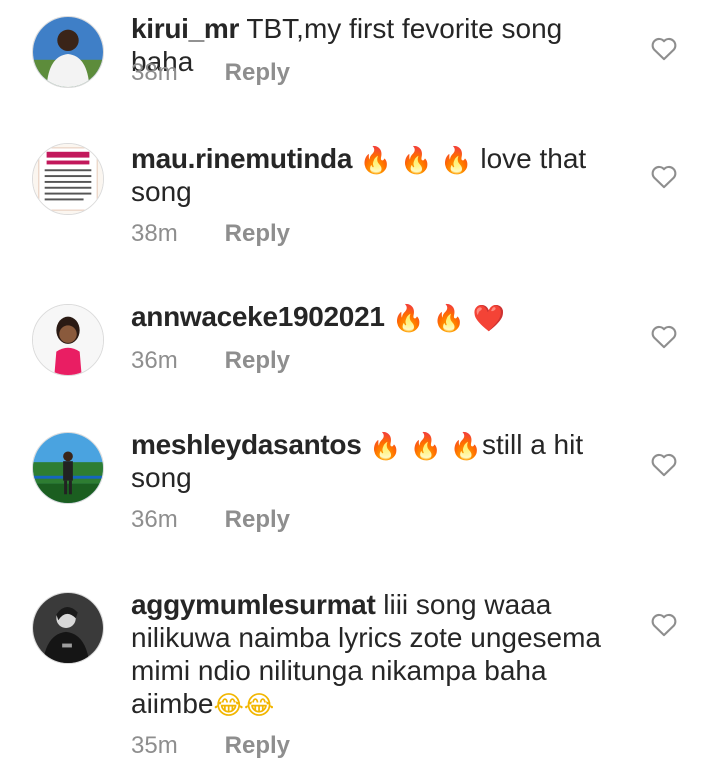  Describe the element at coordinates (185, 28) in the screenshot. I see `comment-username: kirui_mr` at that location.